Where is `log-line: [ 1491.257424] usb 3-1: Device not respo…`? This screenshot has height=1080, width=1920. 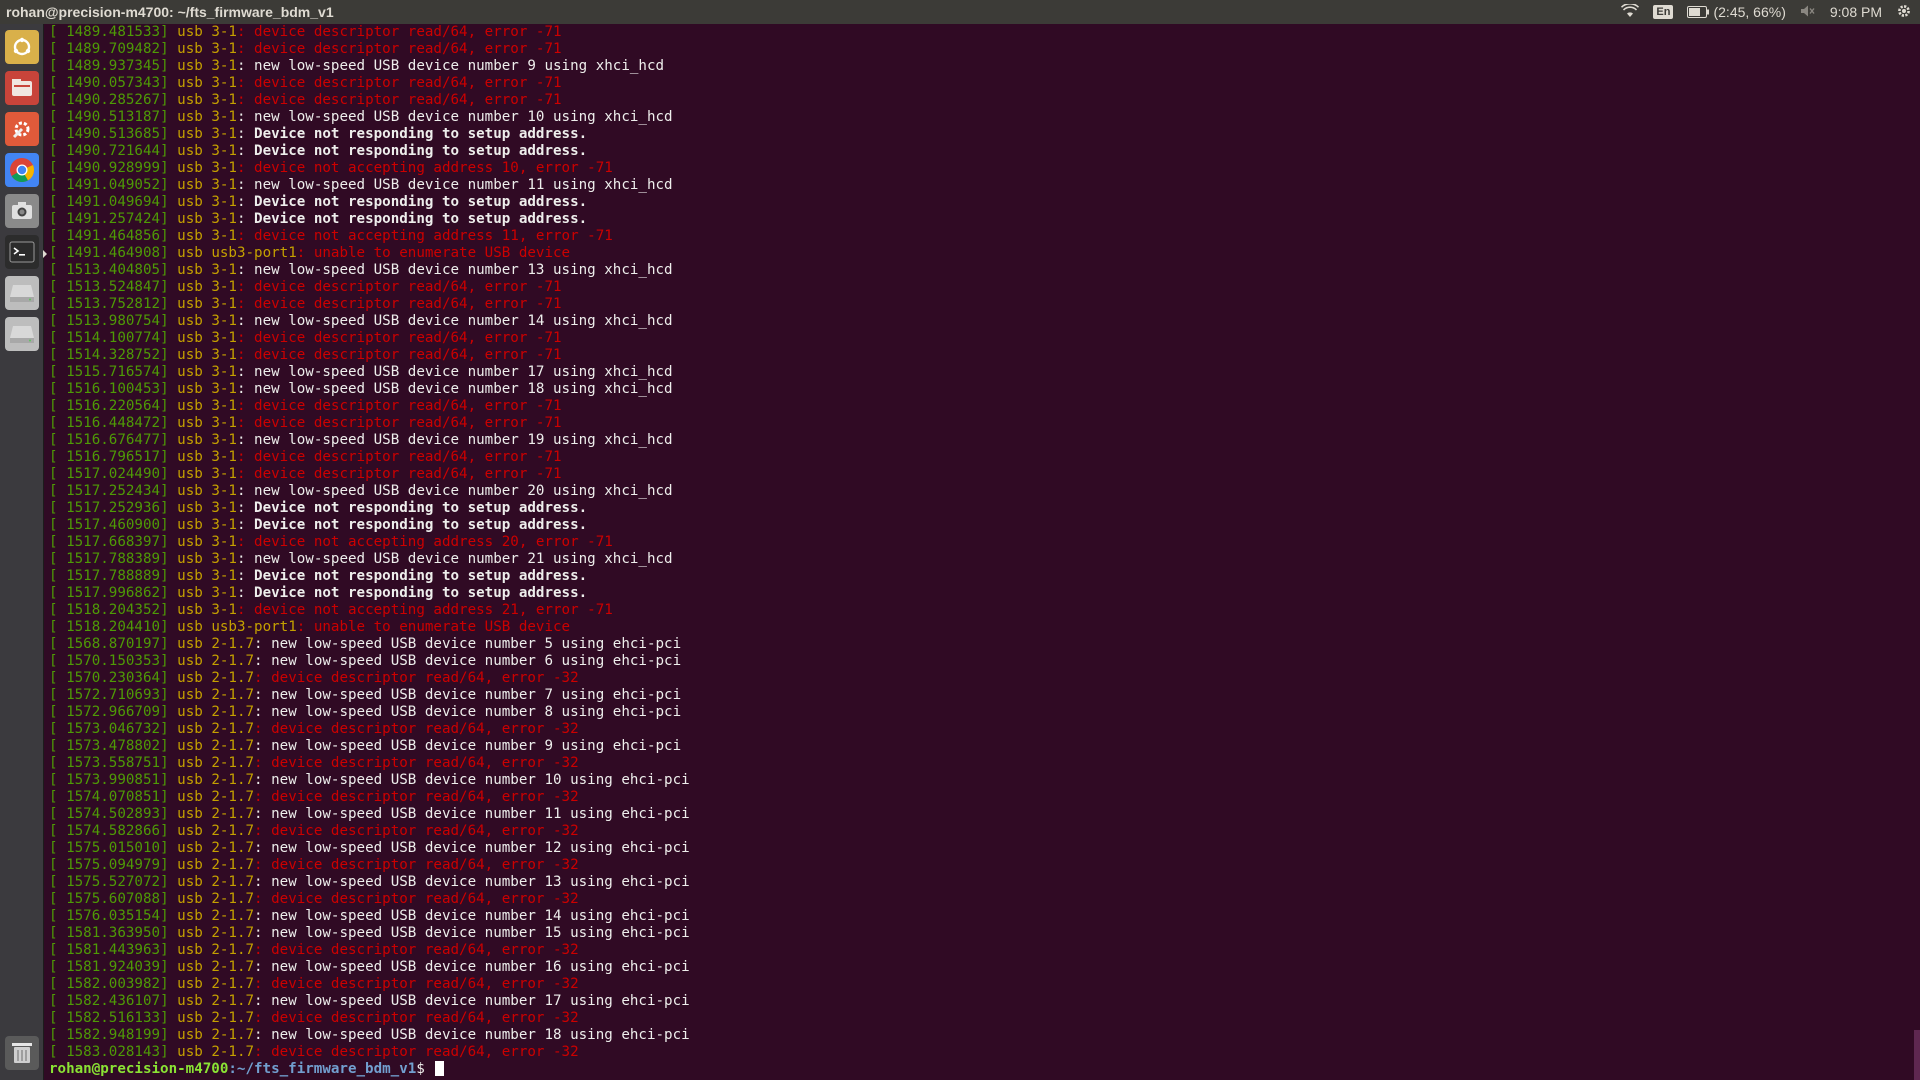 log-line: [ 1491.257424] usb 3-1: Device not respo… is located at coordinates (318, 219).